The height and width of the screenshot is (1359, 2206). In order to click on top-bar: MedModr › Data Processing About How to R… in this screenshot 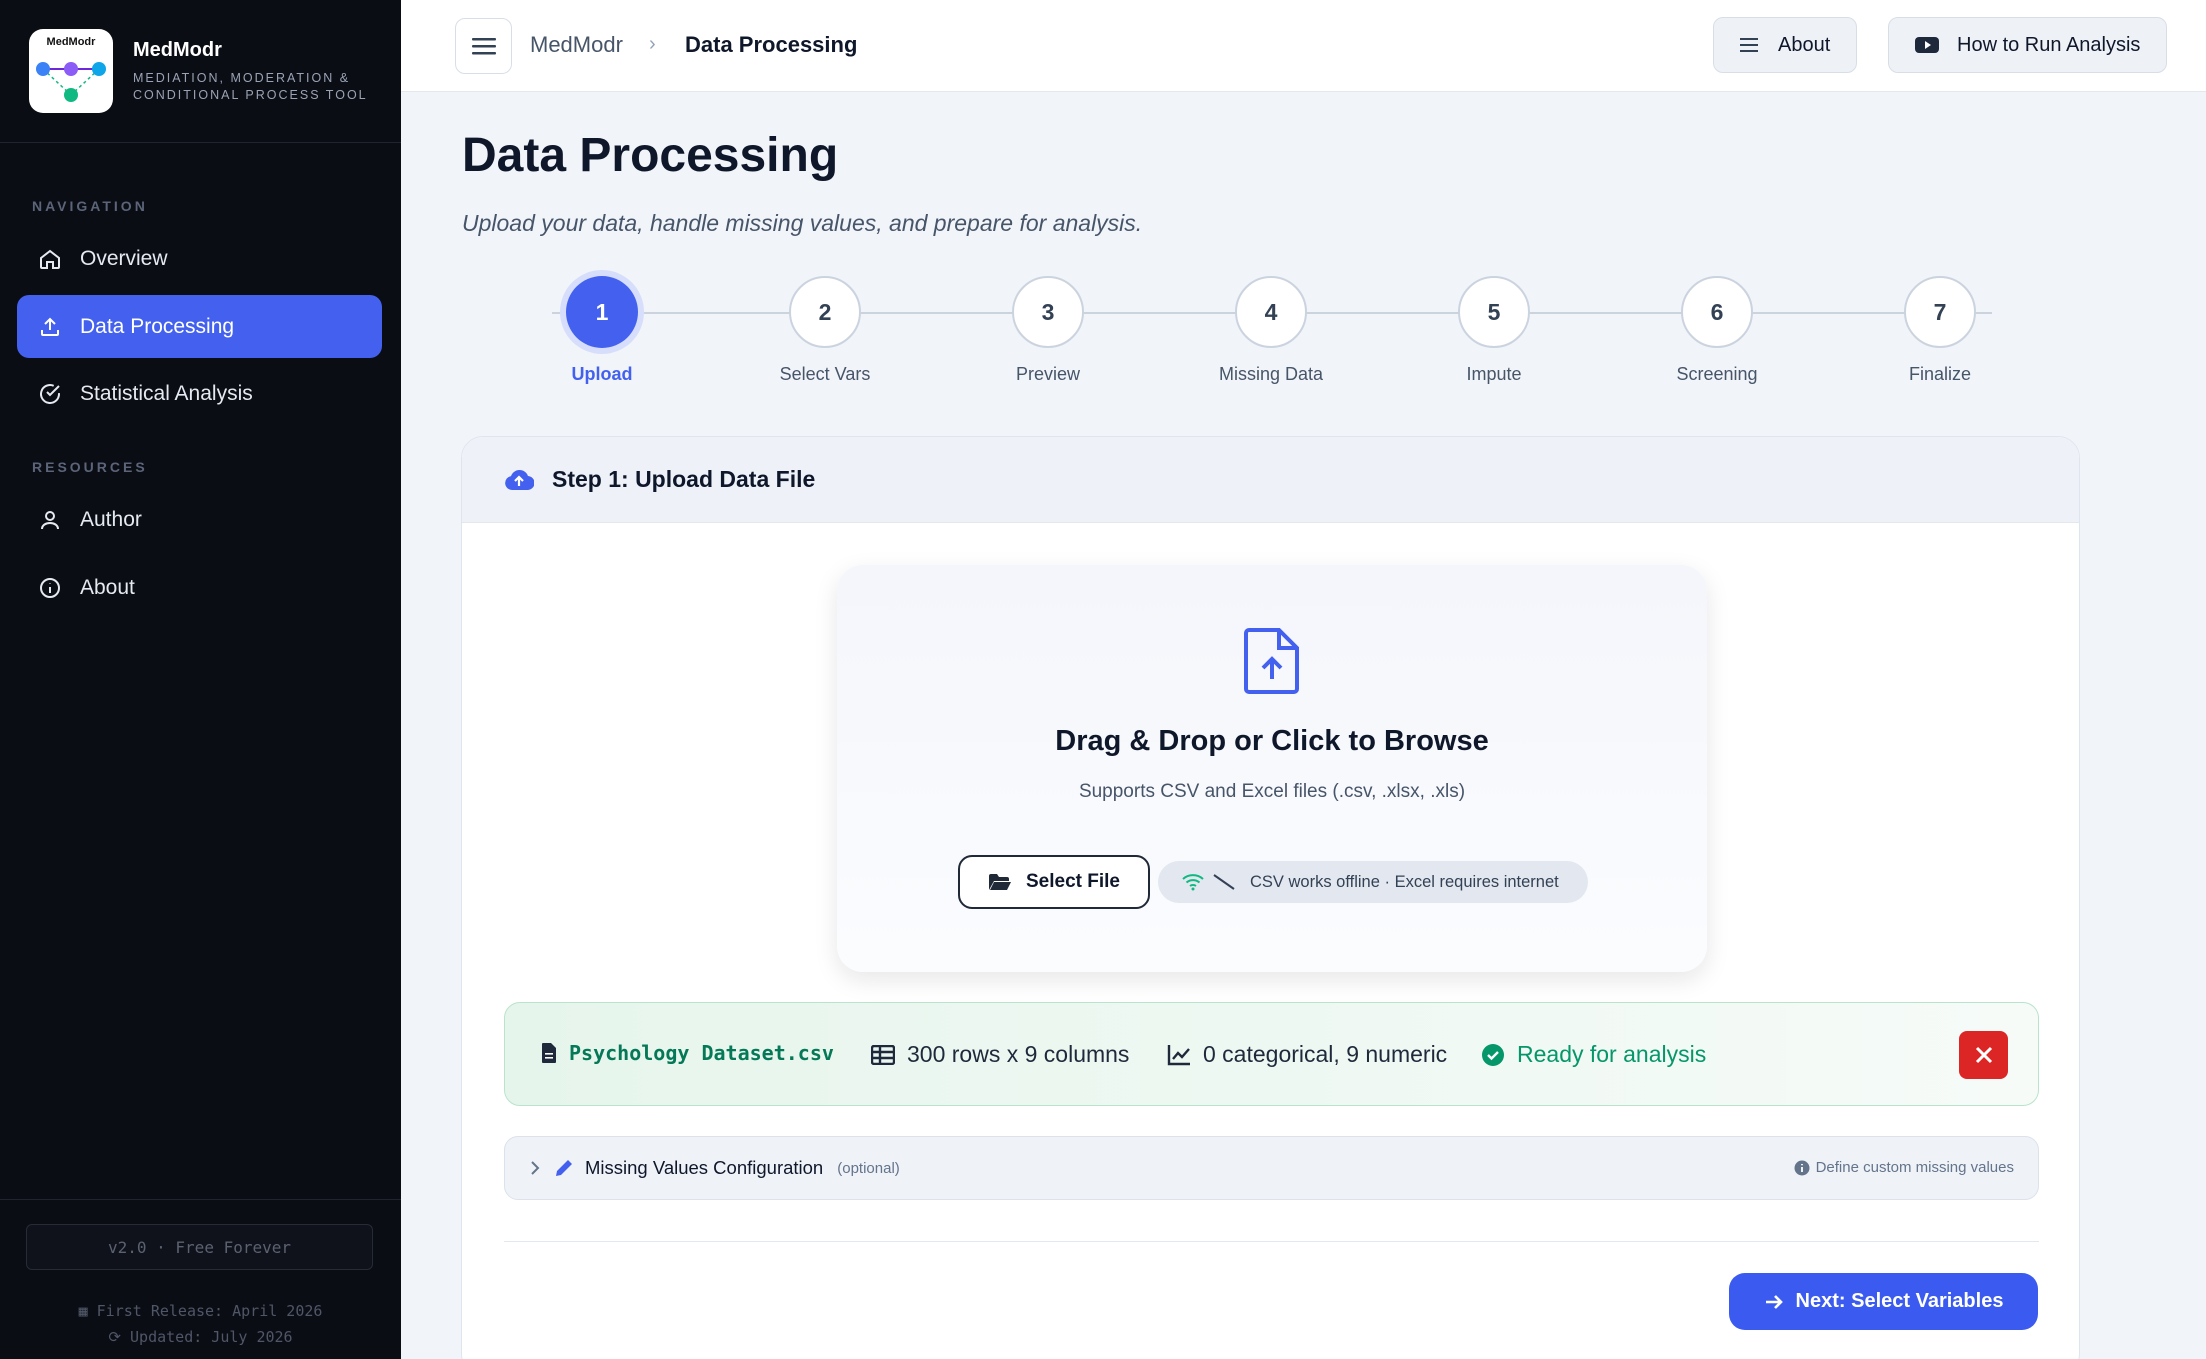, I will do `click(1303, 46)`.